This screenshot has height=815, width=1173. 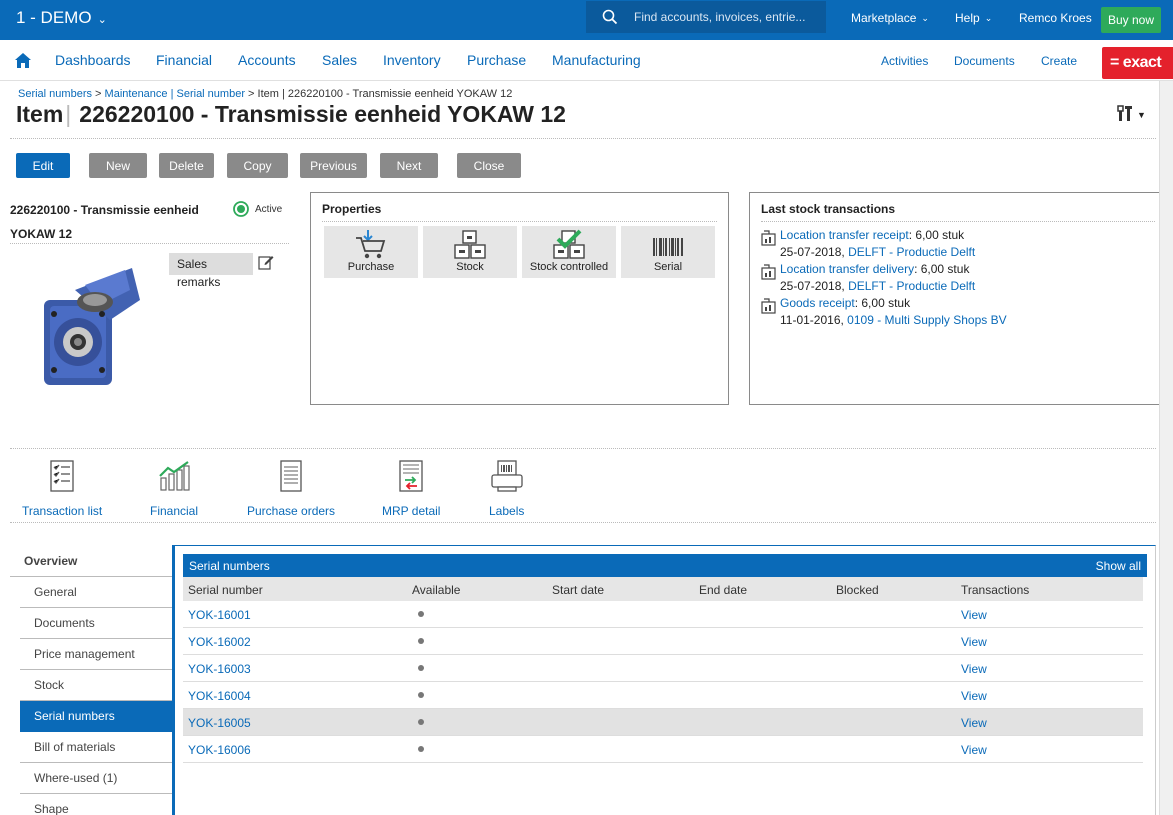 What do you see at coordinates (267, 60) in the screenshot?
I see `nav-accounts: Accounts` at bounding box center [267, 60].